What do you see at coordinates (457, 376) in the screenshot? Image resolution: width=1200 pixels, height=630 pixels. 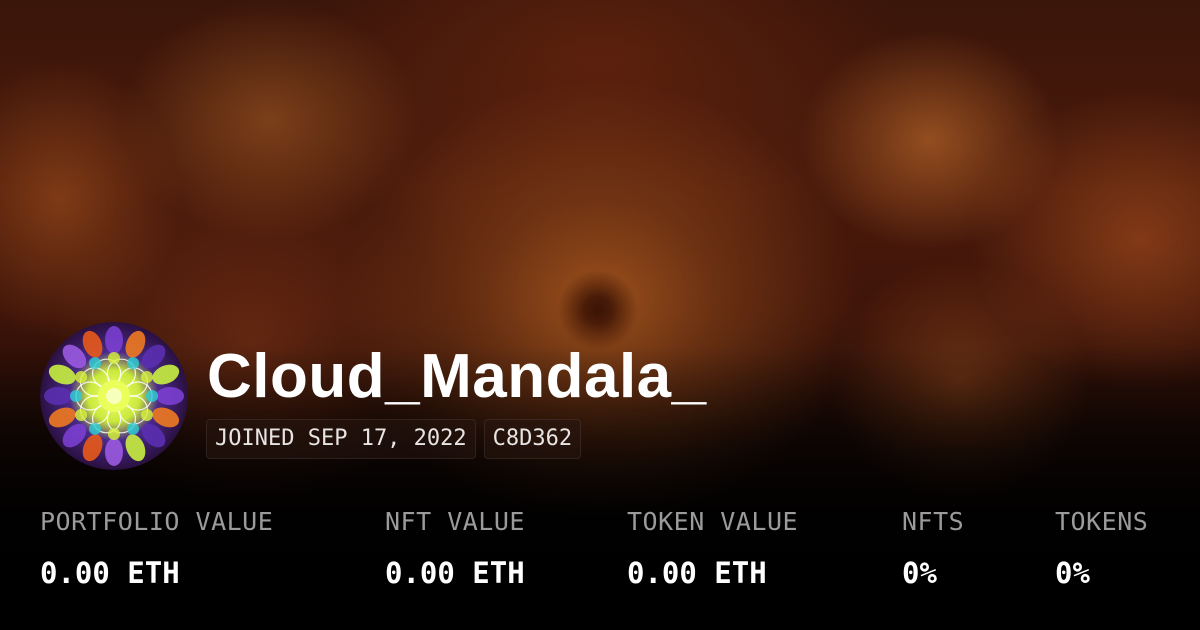 I see `profile-name: Cloud_Mandala_` at bounding box center [457, 376].